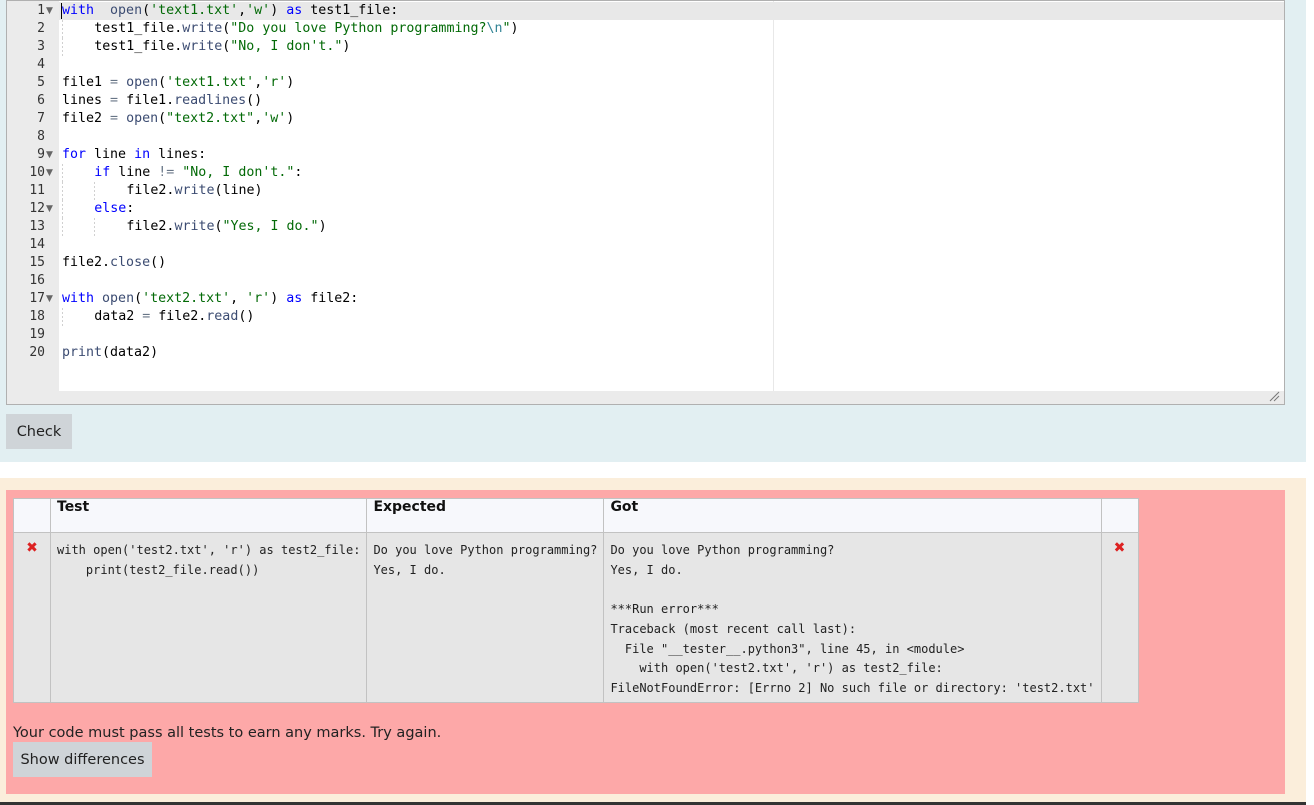  What do you see at coordinates (852, 515) in the screenshot?
I see `got-column-header: Got` at bounding box center [852, 515].